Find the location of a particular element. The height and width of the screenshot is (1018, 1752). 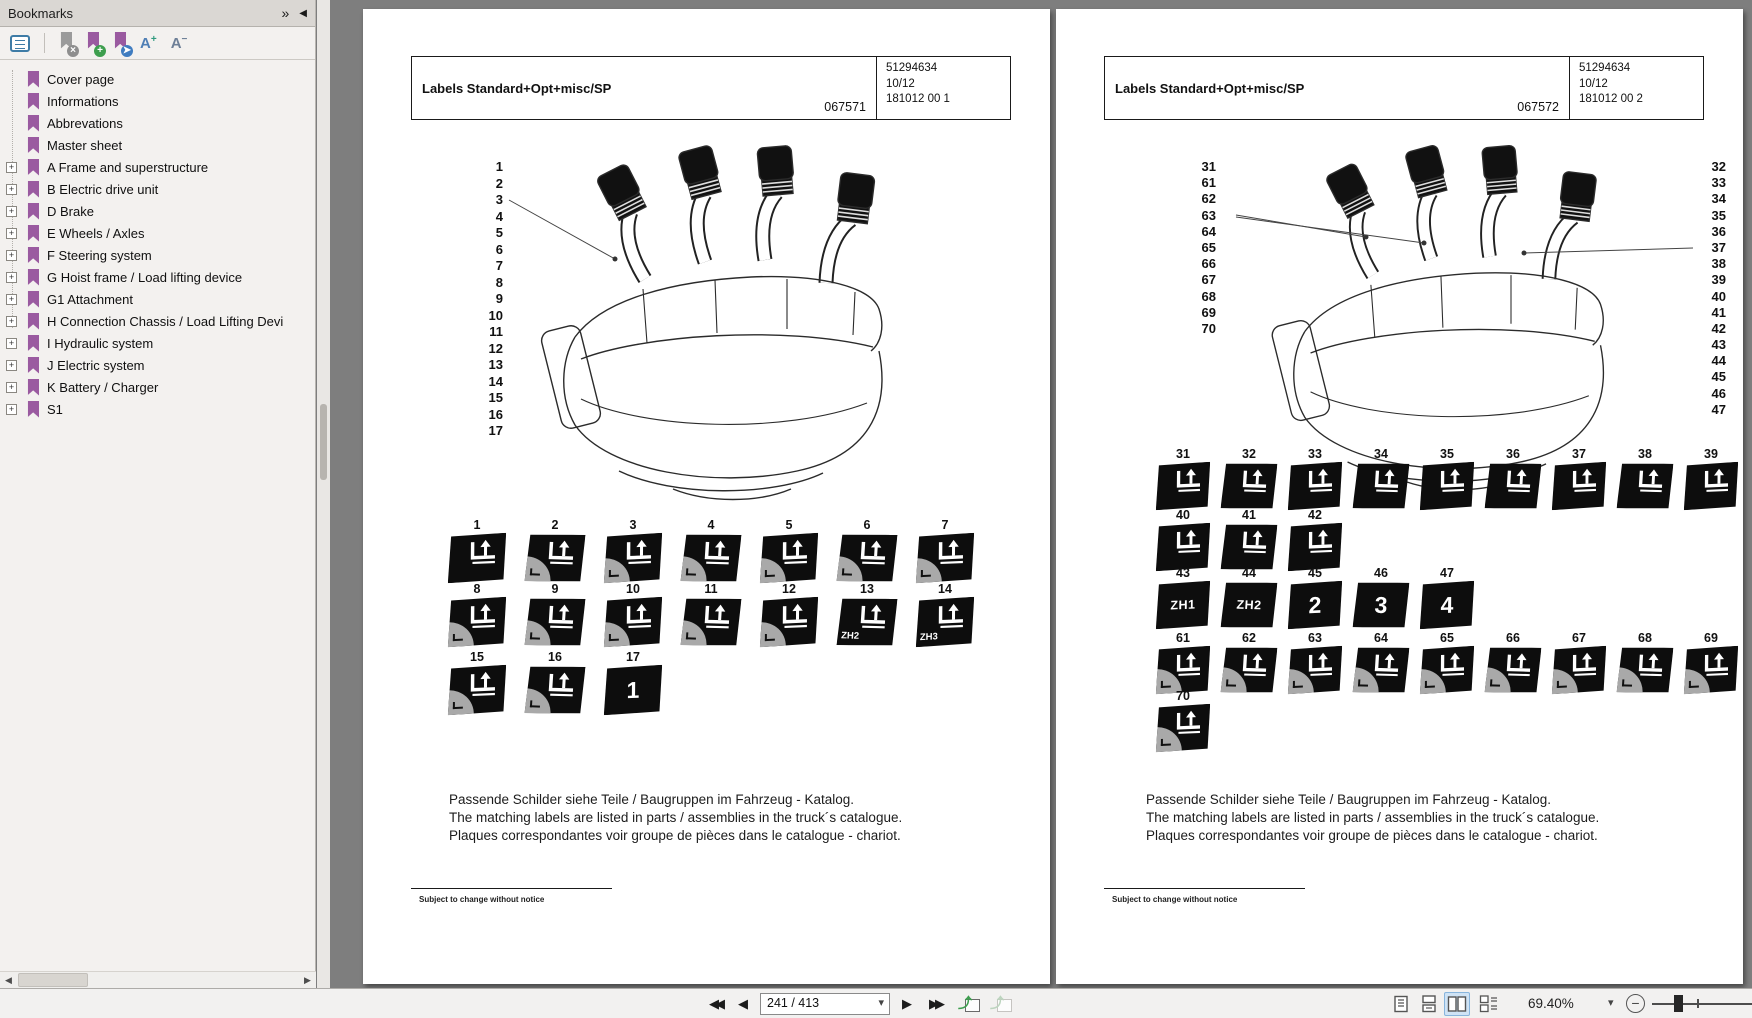

next-view-icon: ⤴ is located at coordinates (1001, 1003).